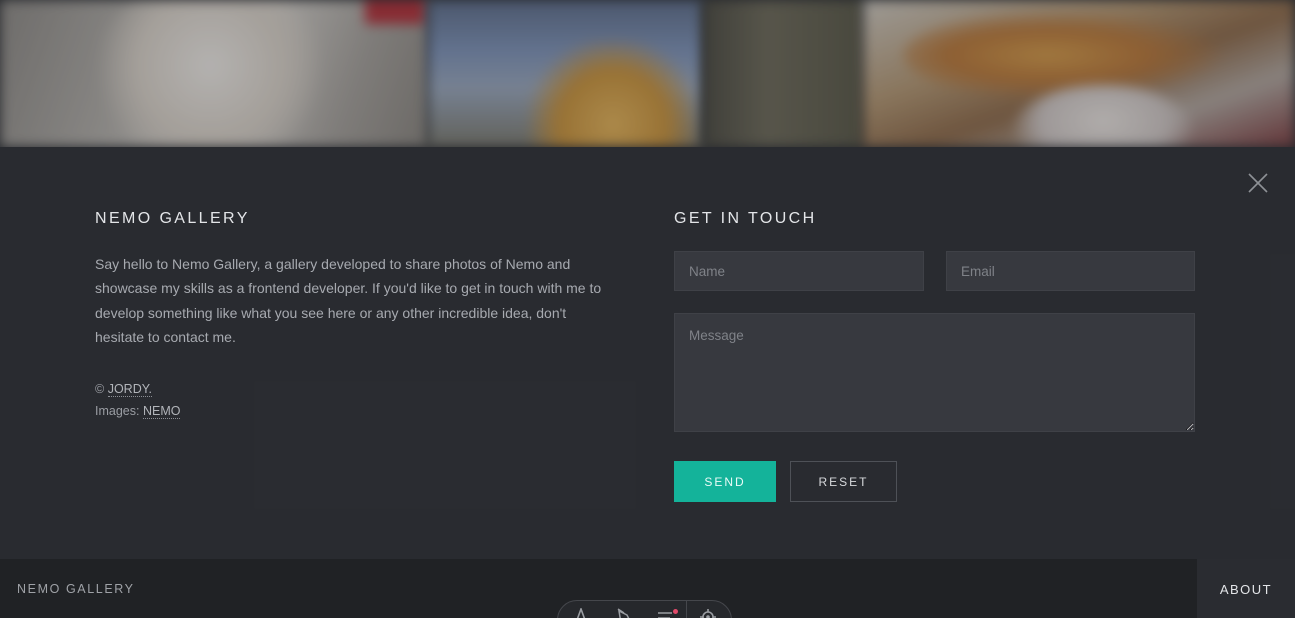 The width and height of the screenshot is (1295, 618). I want to click on close-icon, so click(1258, 183).